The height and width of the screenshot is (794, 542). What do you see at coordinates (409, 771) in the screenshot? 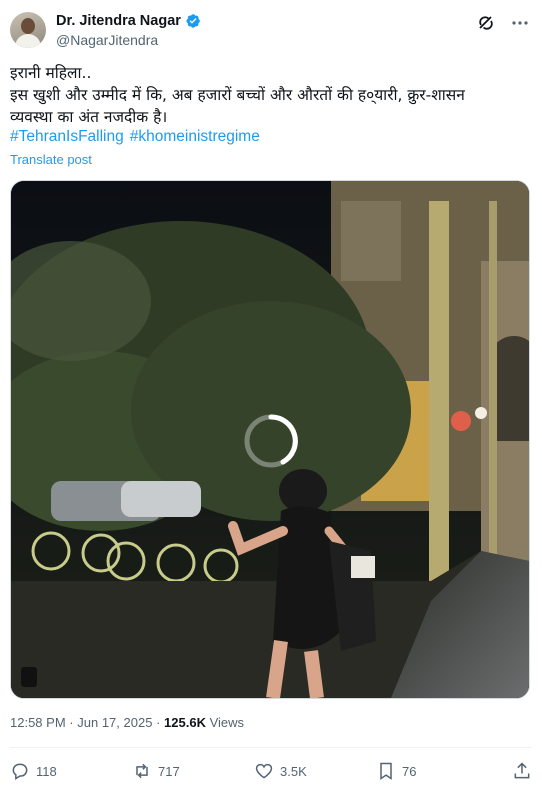
I see `bookmark-count: 76` at bounding box center [409, 771].